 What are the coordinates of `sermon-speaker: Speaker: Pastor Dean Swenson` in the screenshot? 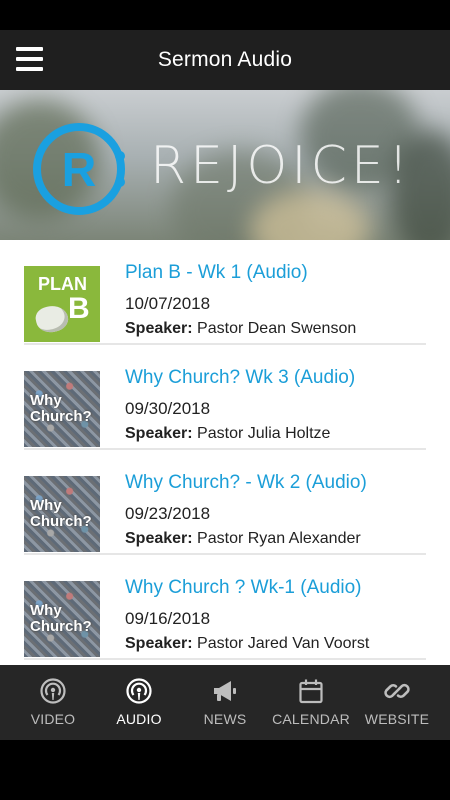 It's located at (240, 329).